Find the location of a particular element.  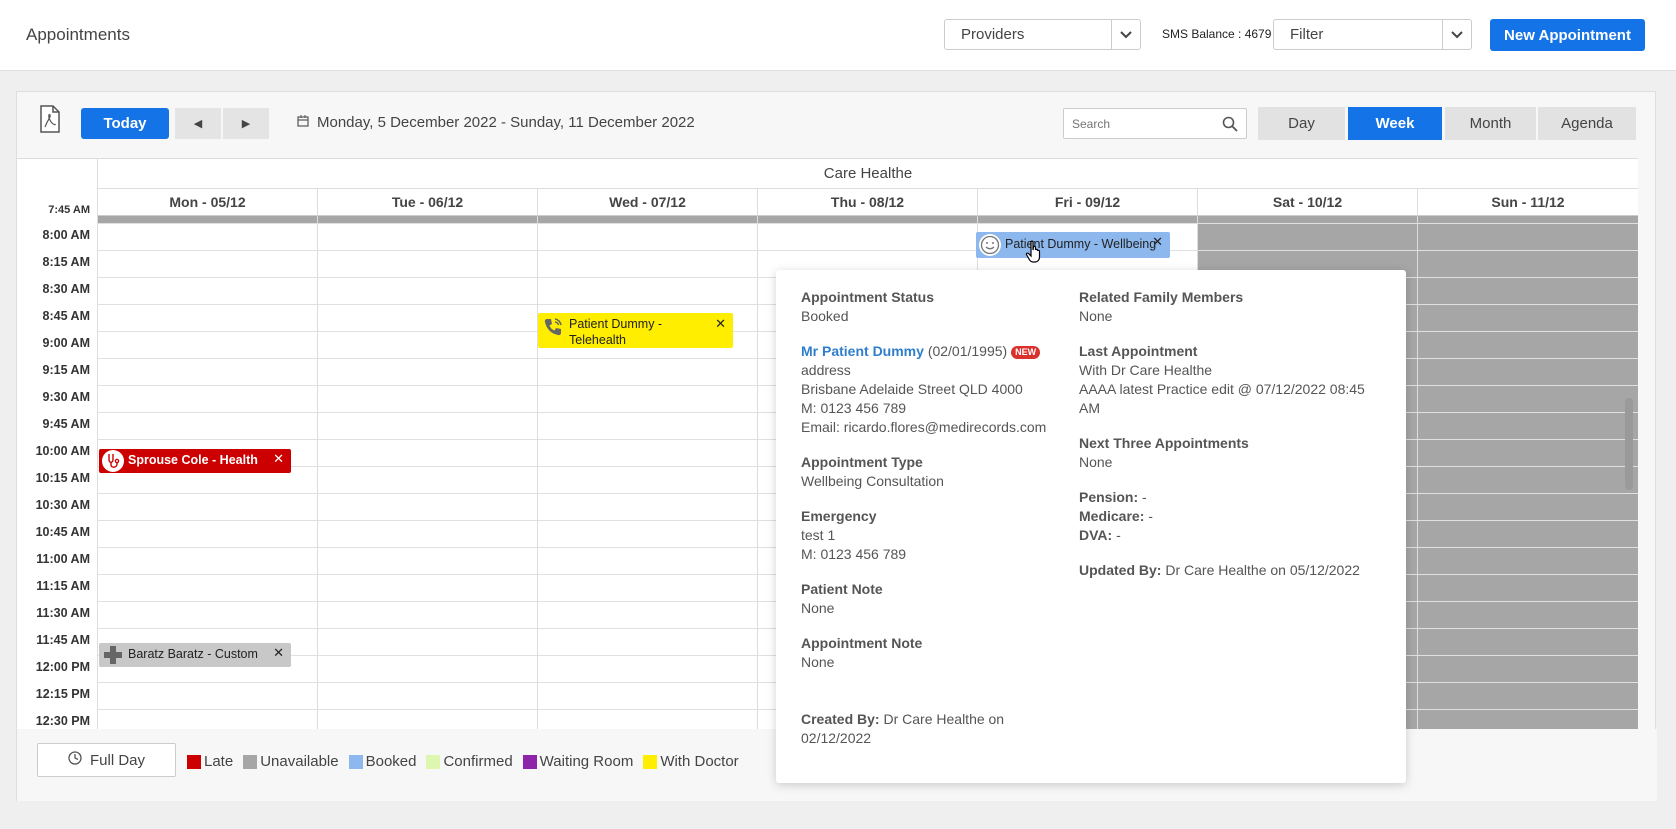

pdf-export-icon is located at coordinates (50, 119).